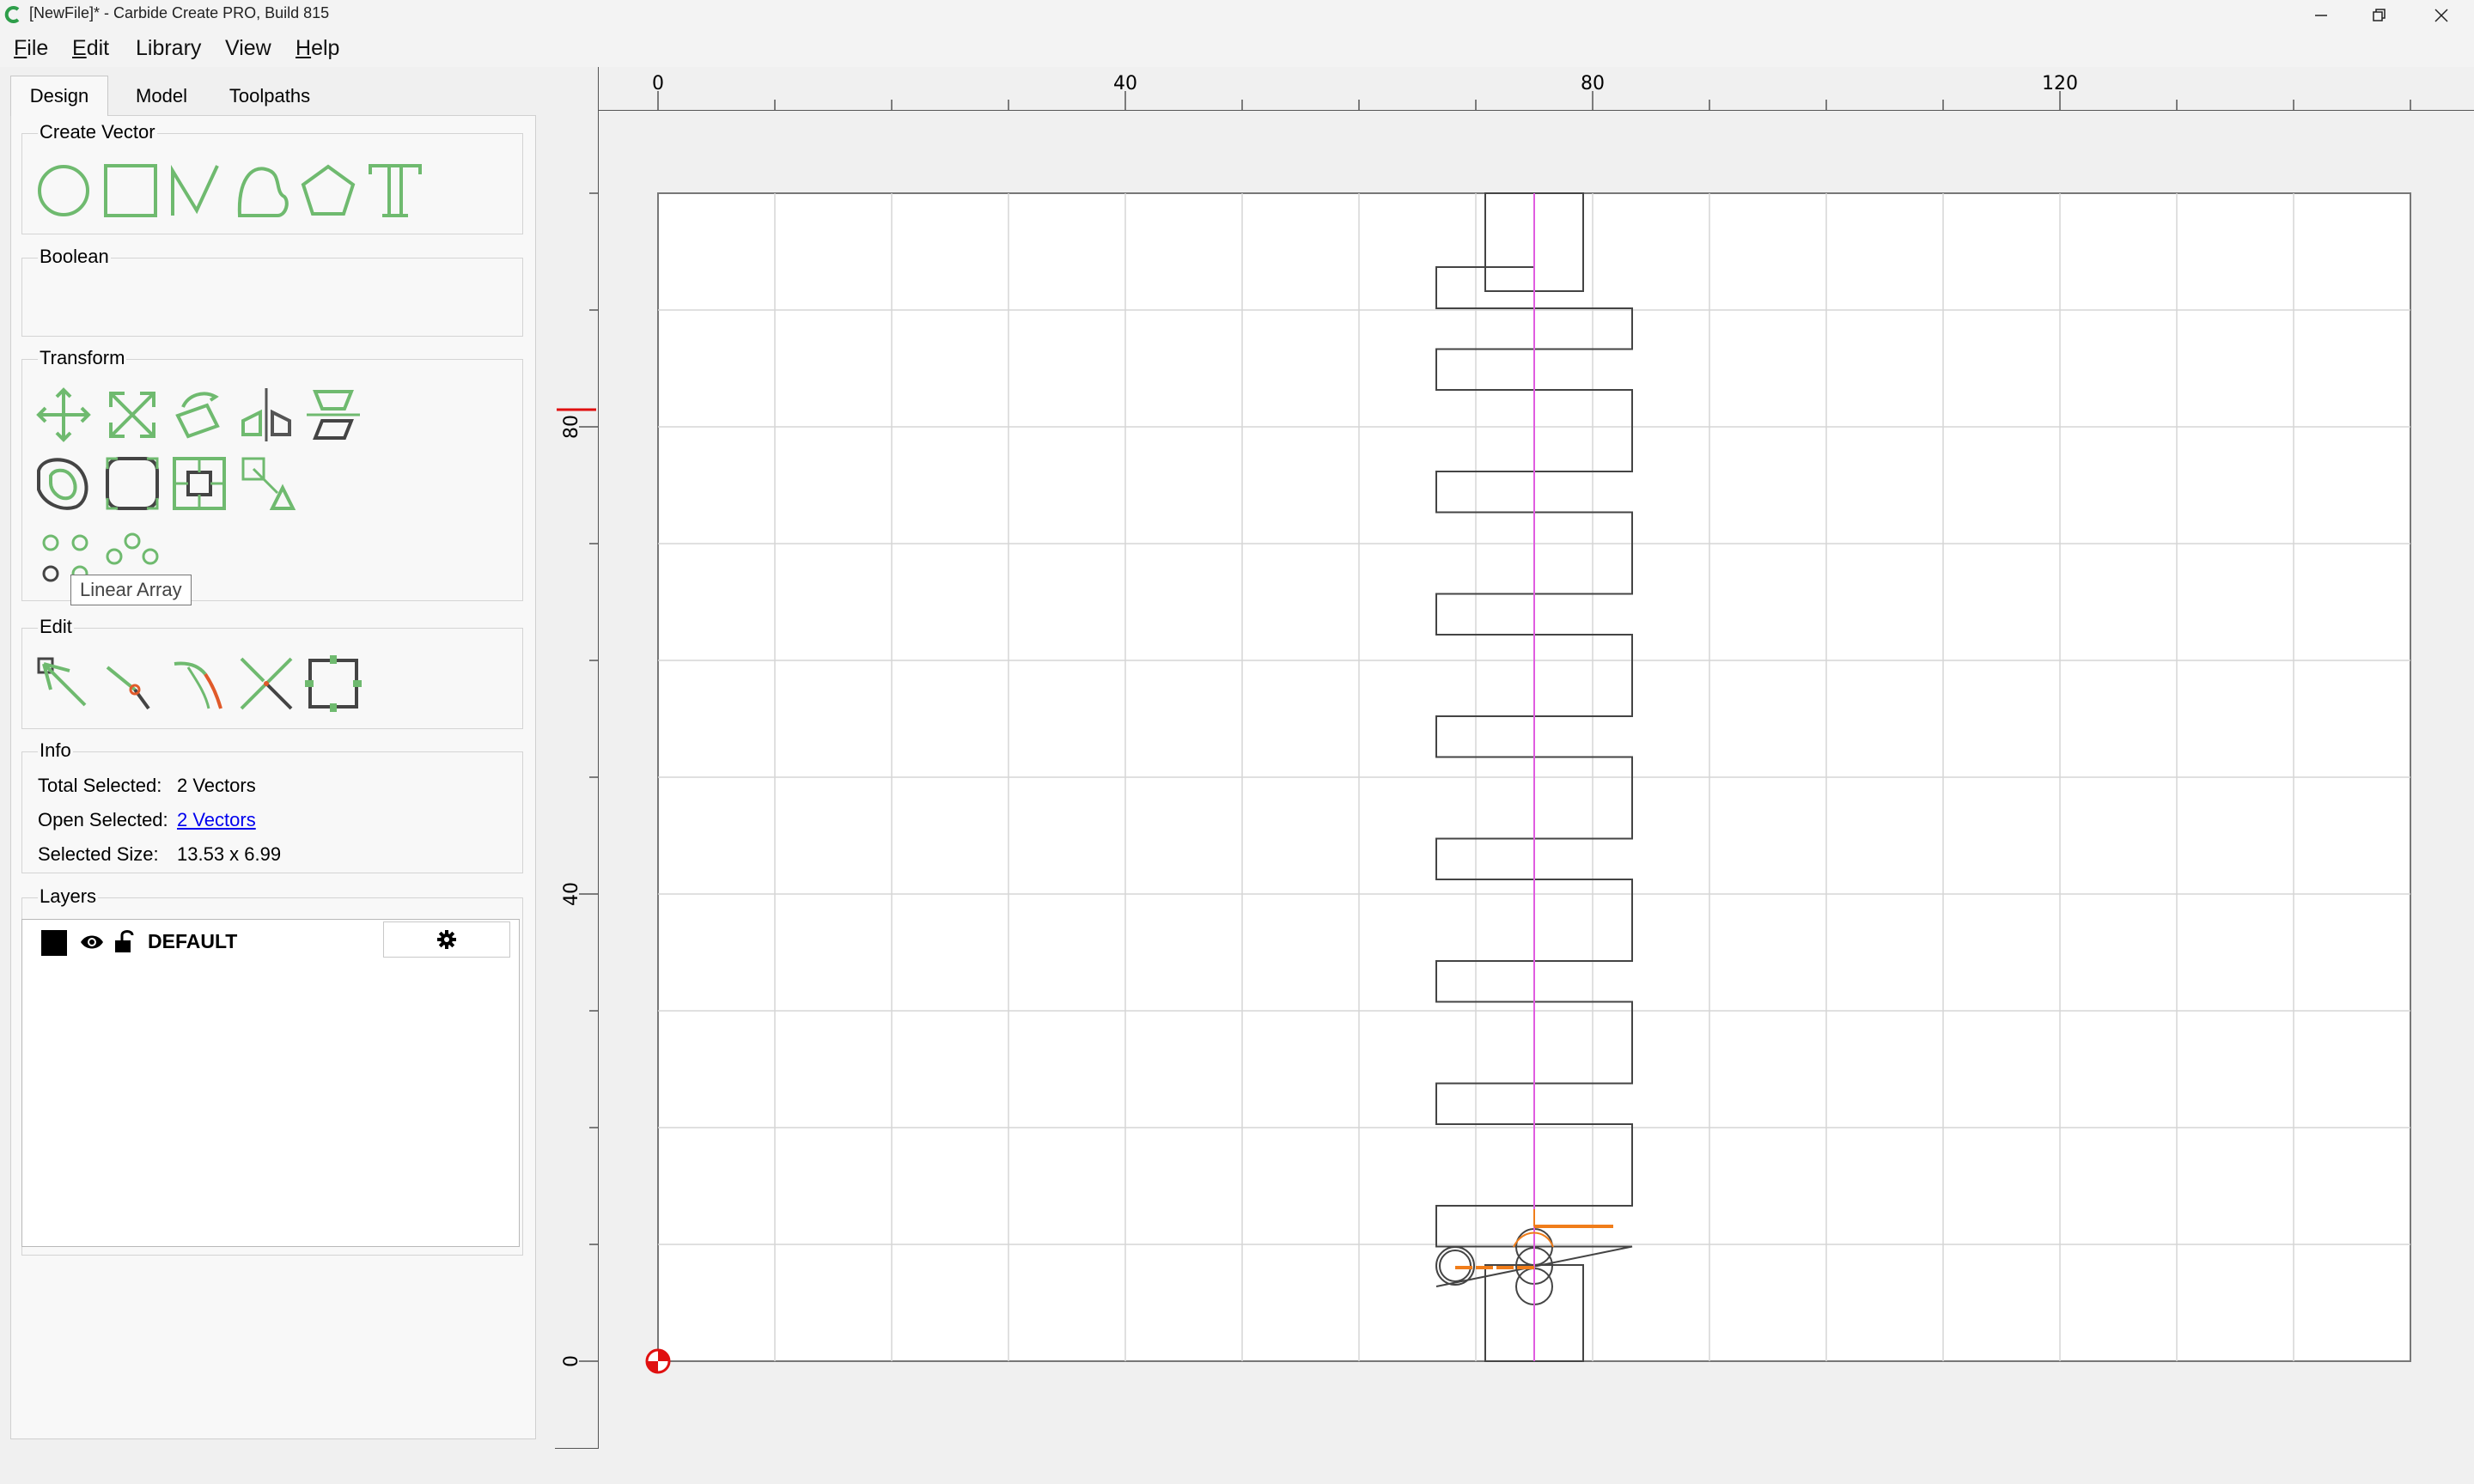 The width and height of the screenshot is (2474, 1484). I want to click on tab-design: Design, so click(59, 96).